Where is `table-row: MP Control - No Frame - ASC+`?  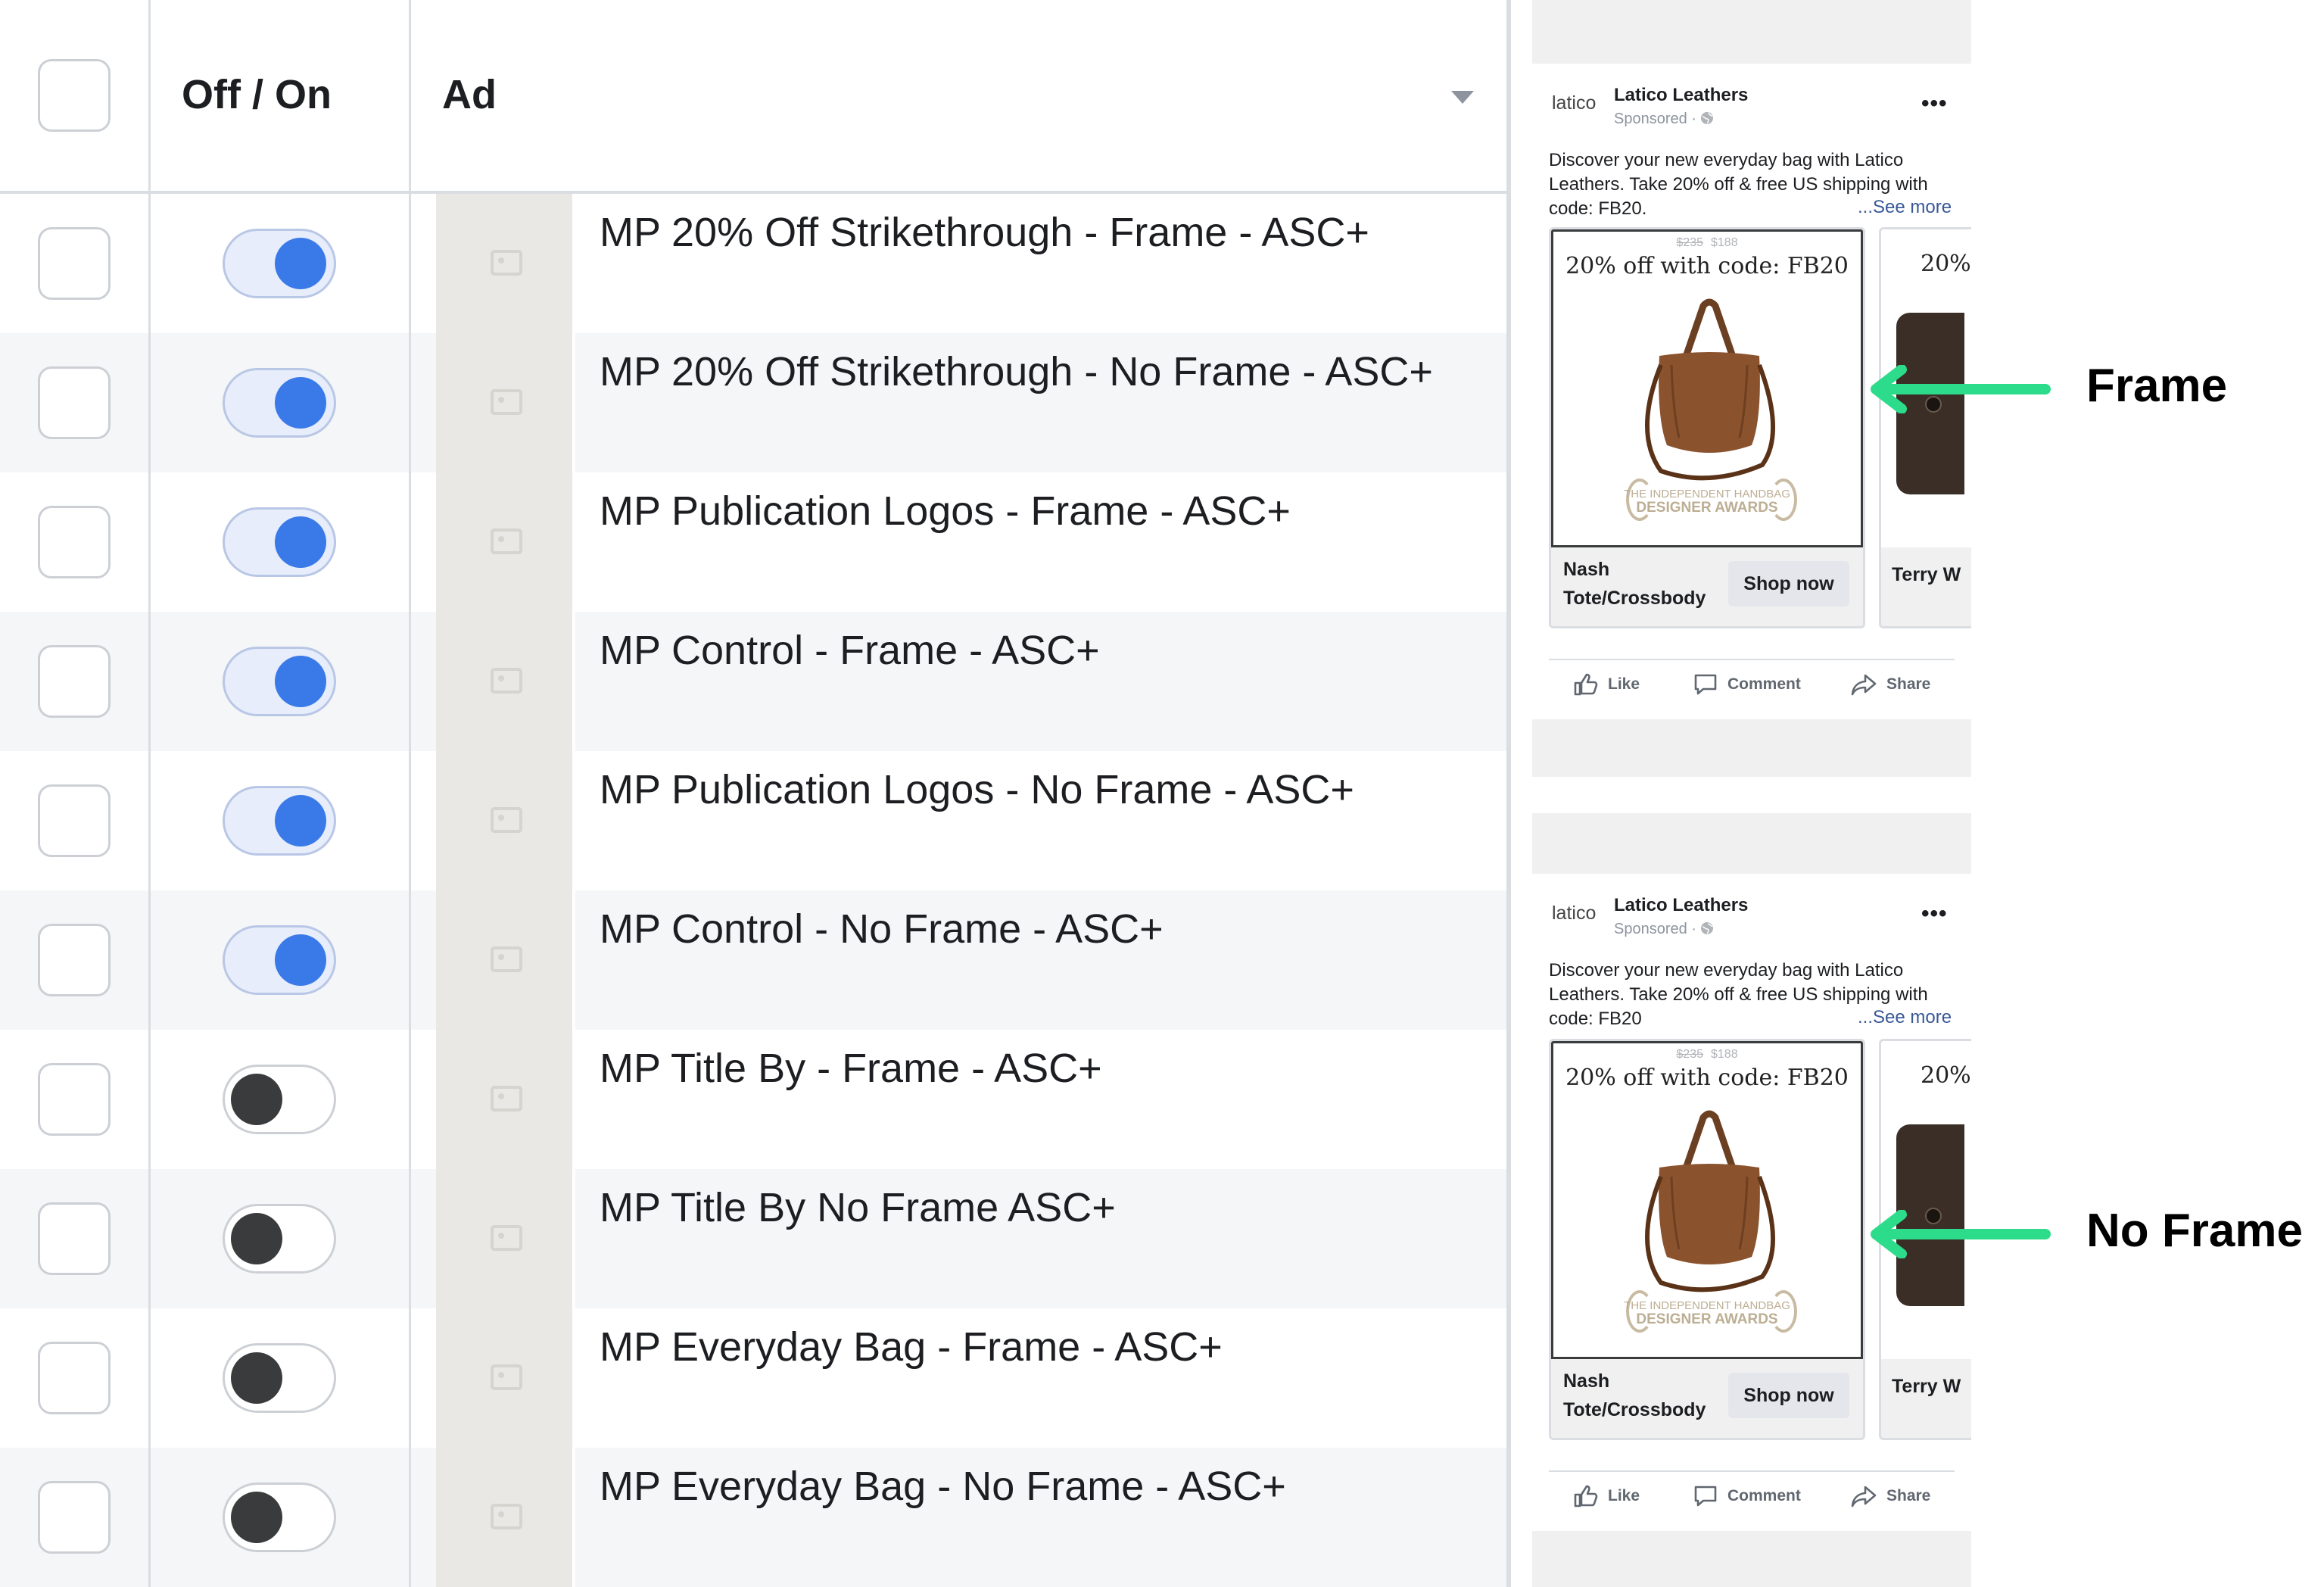 table-row: MP Control - No Frame - ASC+ is located at coordinates (753, 960).